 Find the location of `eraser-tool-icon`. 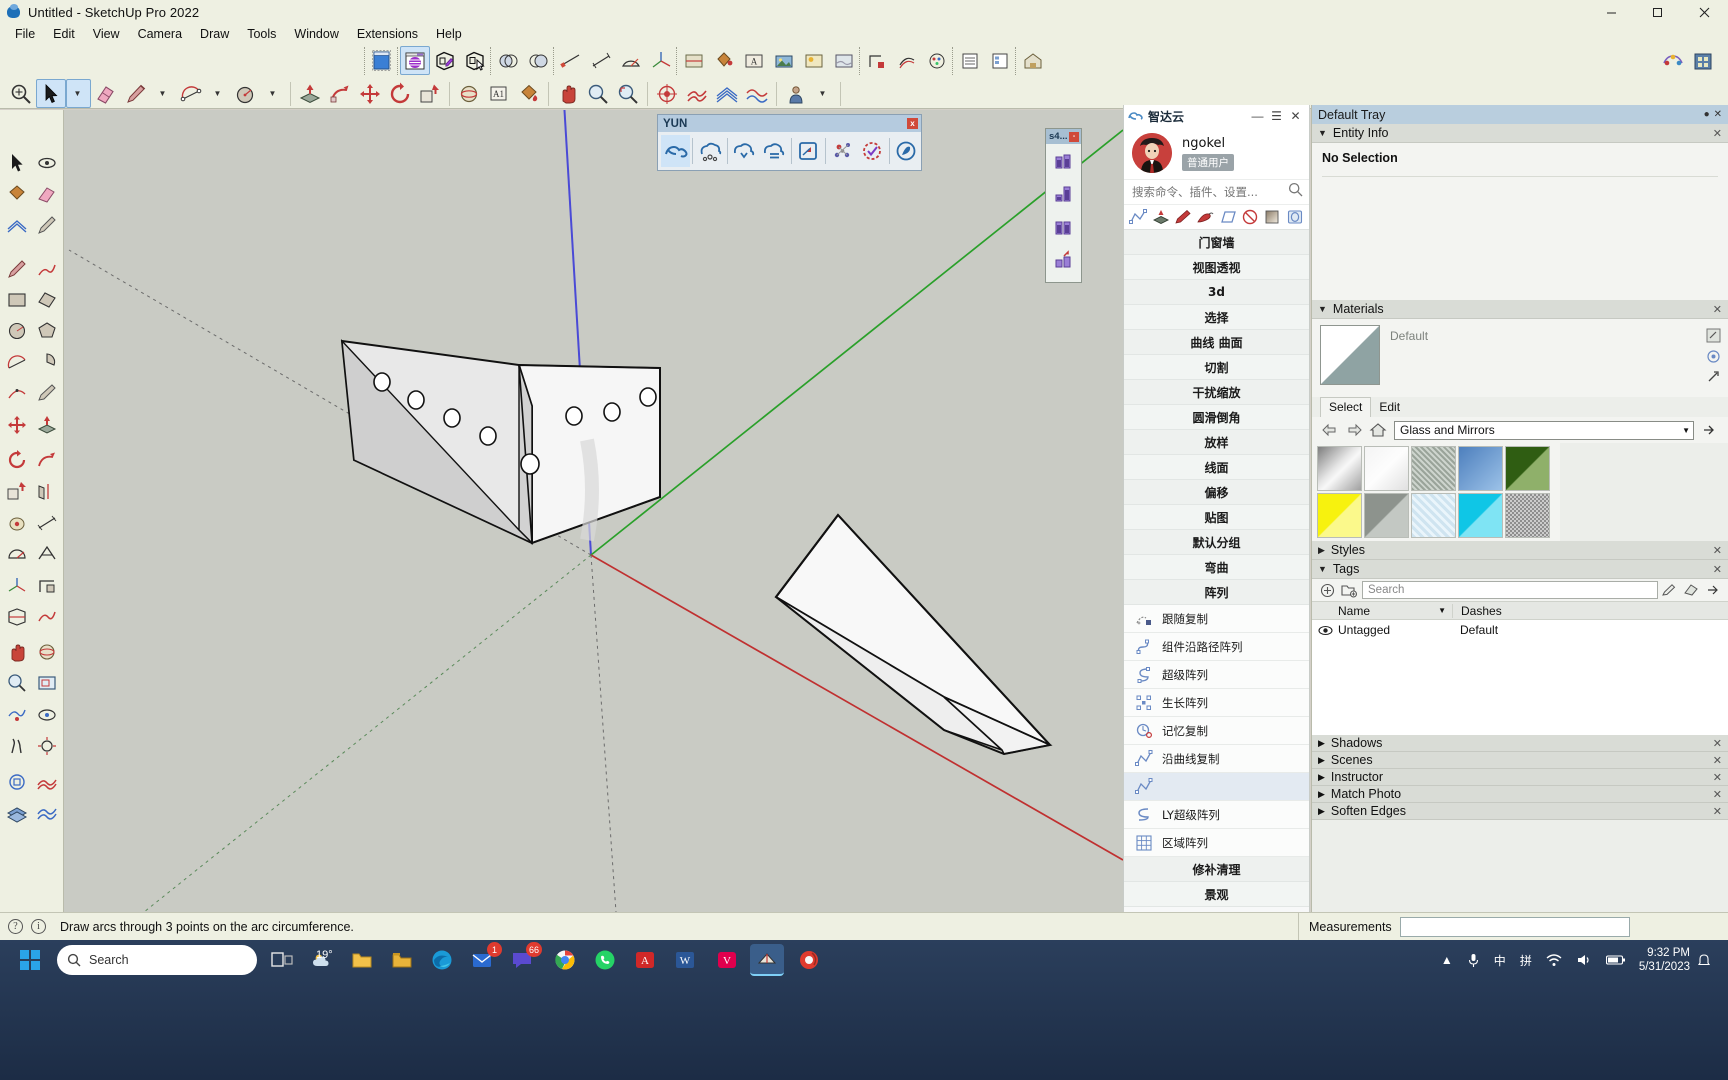

eraser-tool-icon is located at coordinates (106, 93).